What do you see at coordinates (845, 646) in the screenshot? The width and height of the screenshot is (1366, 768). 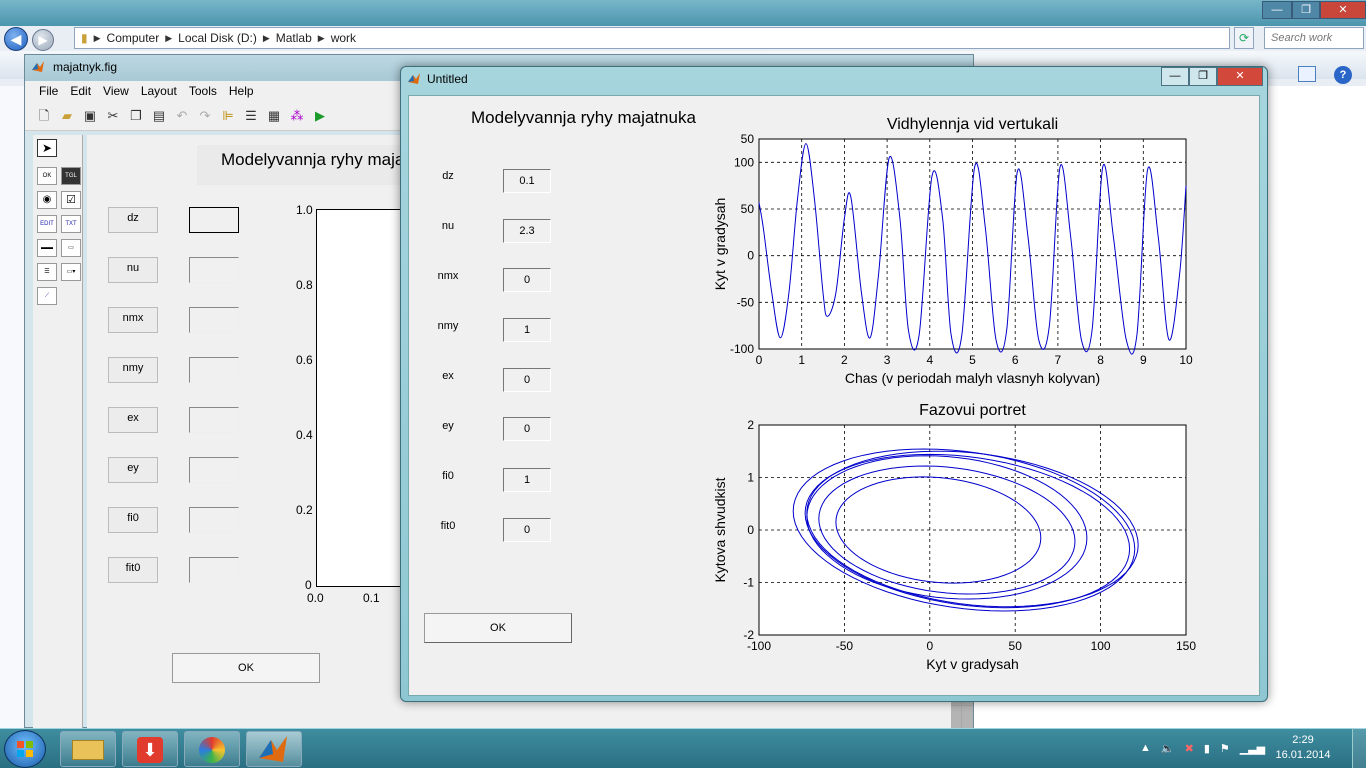 I see `x-tick-label: -50` at bounding box center [845, 646].